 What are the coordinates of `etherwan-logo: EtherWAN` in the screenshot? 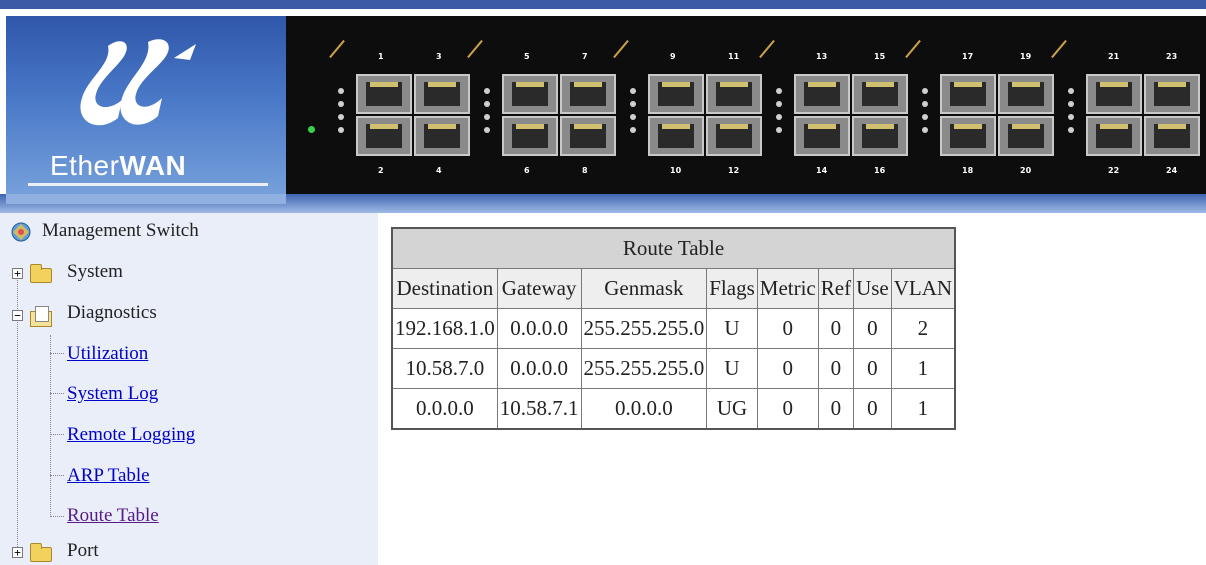 It's located at (146, 110).